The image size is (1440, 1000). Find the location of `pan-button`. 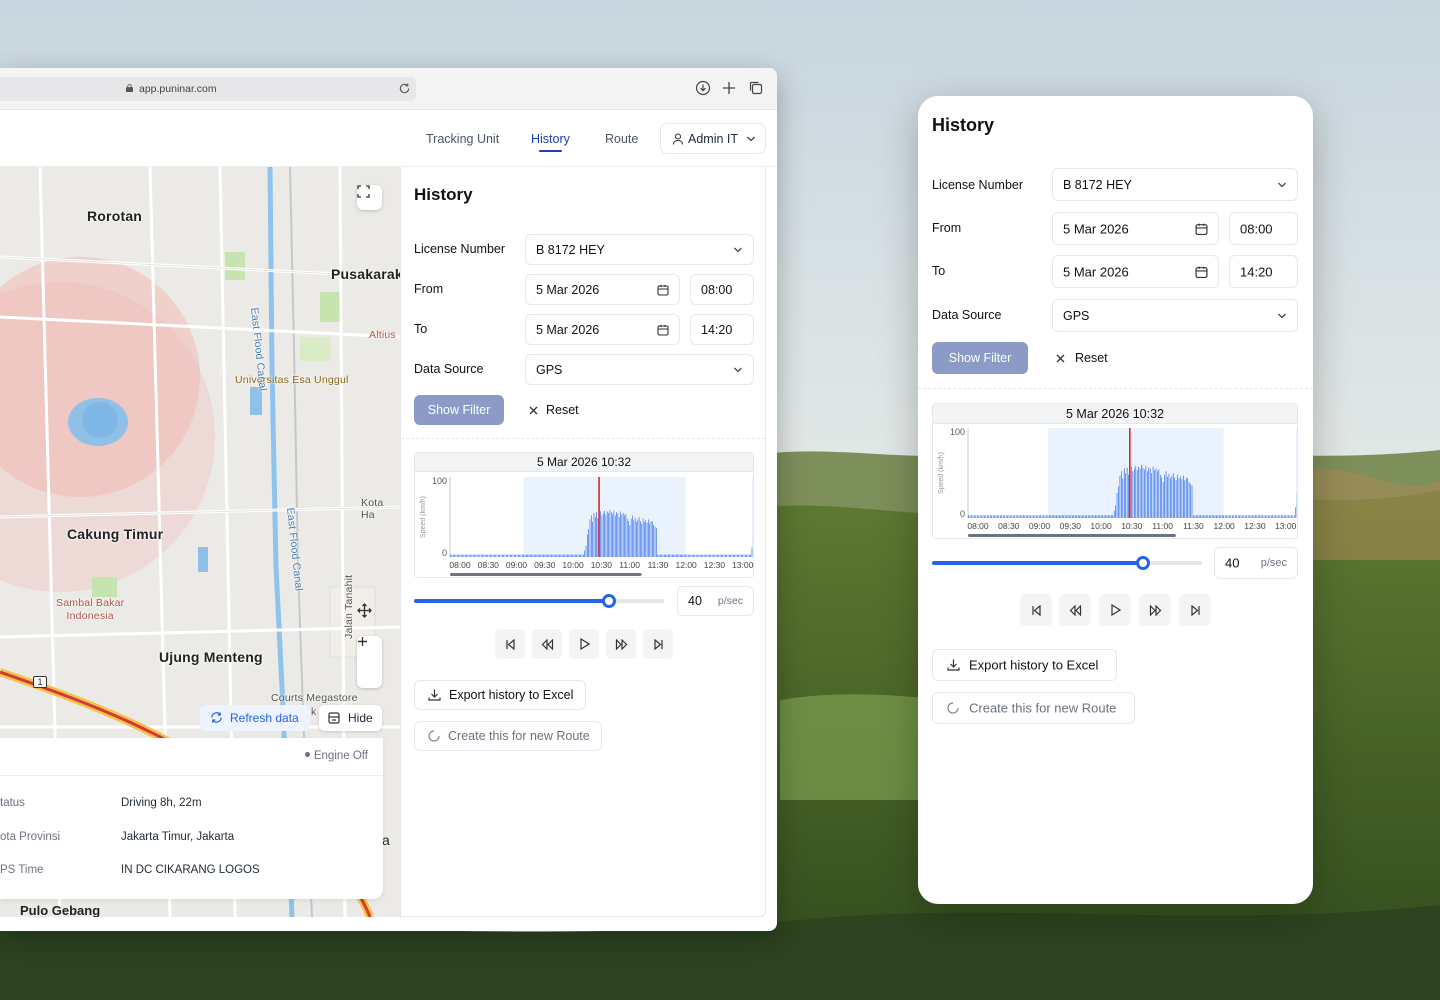

pan-button is located at coordinates (369, 615).